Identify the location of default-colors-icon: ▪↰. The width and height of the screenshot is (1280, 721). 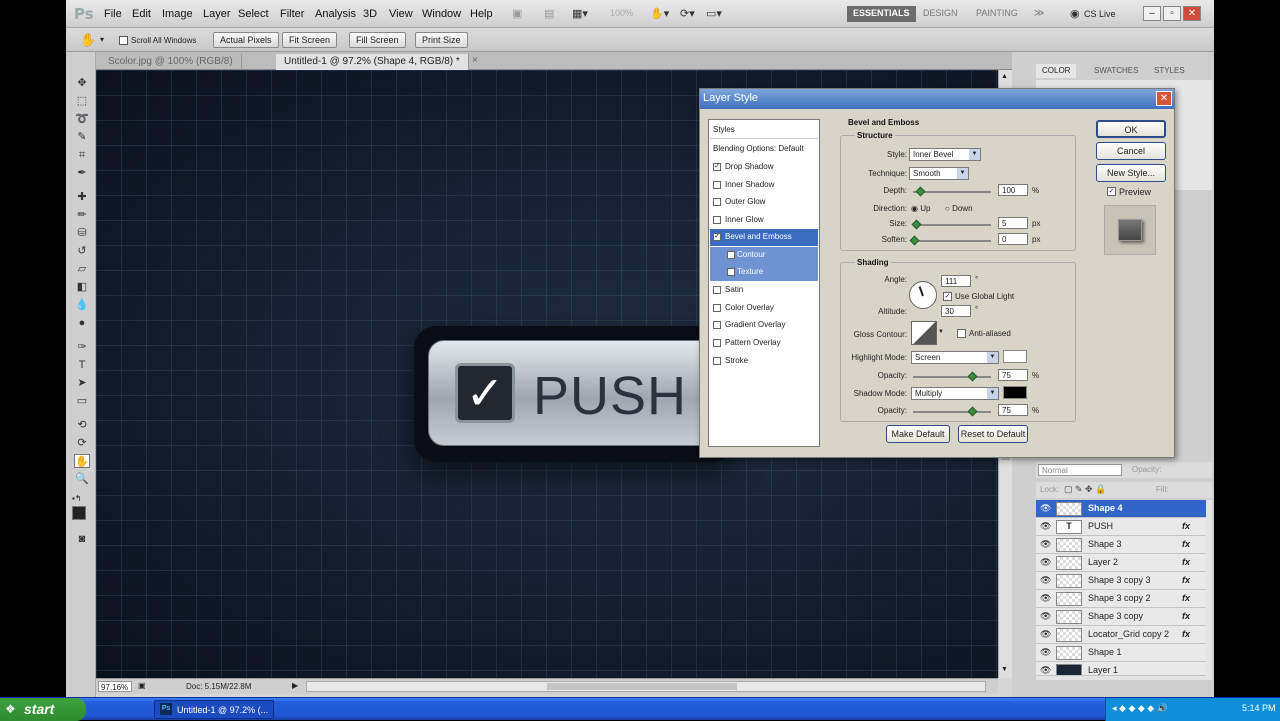
(77, 498).